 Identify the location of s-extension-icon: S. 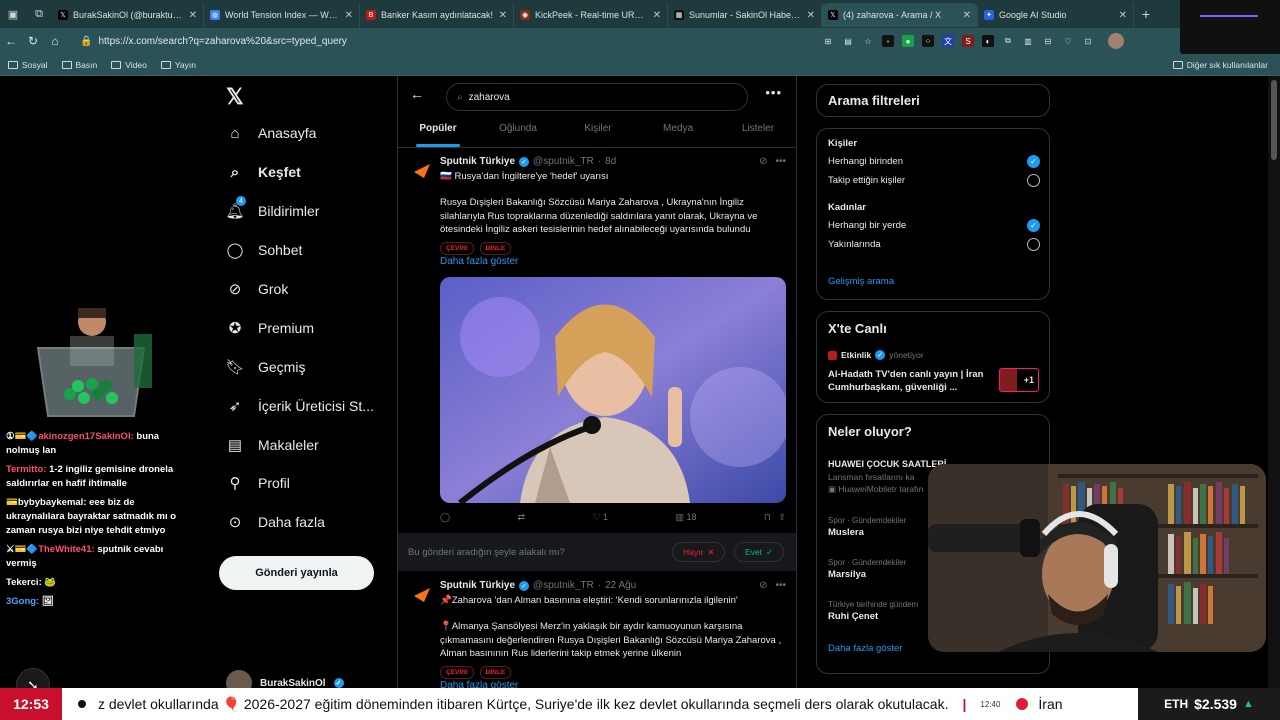
(968, 41).